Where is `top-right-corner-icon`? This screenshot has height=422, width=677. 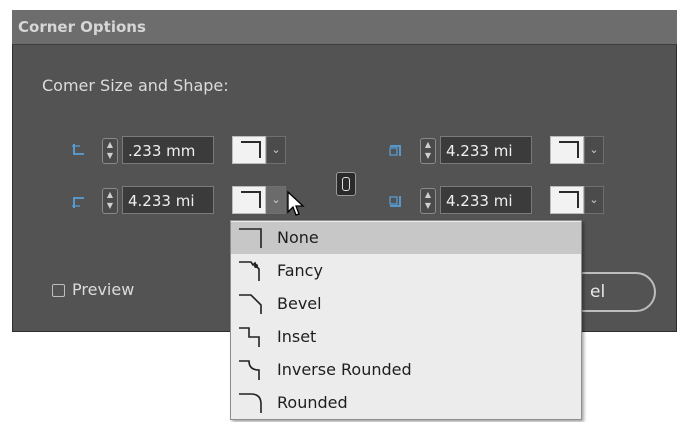 top-right-corner-icon is located at coordinates (395, 150).